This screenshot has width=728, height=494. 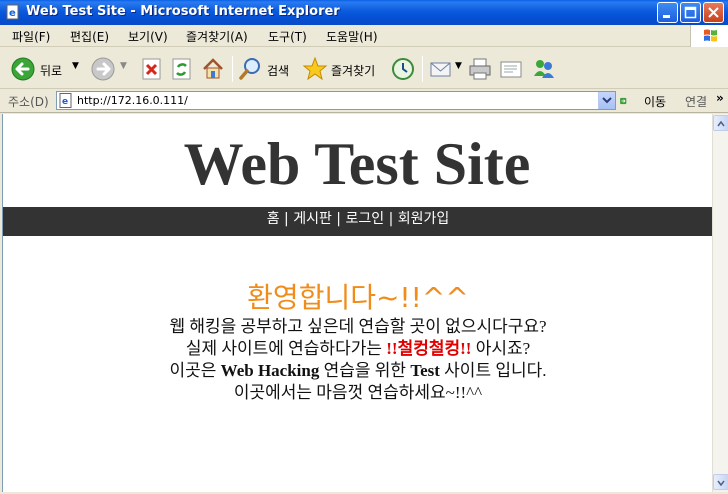 I want to click on links-more-icon: », so click(x=720, y=98).